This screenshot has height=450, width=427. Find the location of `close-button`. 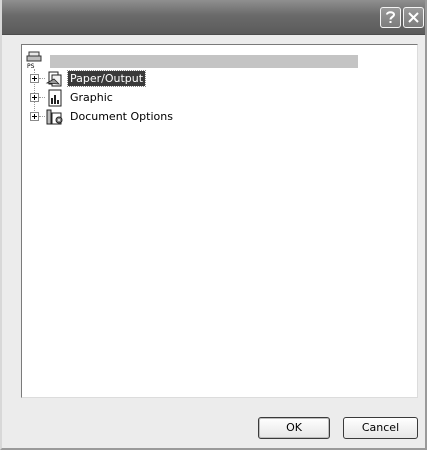

close-button is located at coordinates (413, 17).